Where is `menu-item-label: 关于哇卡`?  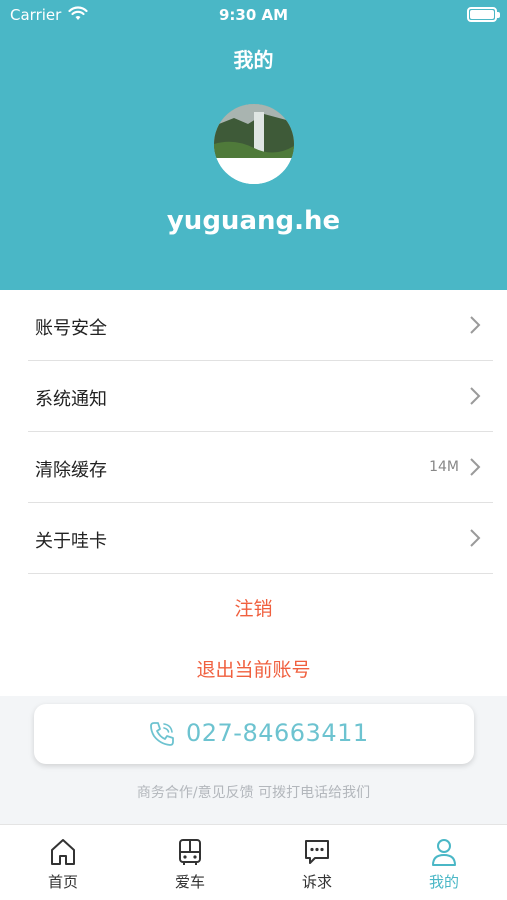
menu-item-label: 关于哇卡 is located at coordinates (71, 541).